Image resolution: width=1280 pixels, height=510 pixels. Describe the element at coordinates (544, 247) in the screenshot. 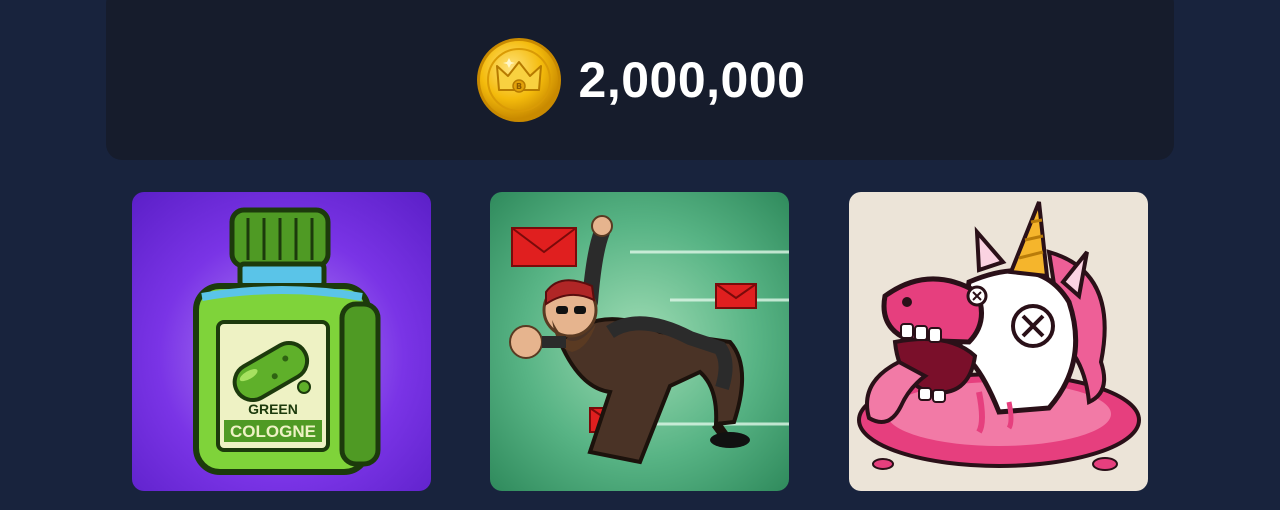

I see `envelope-icon` at that location.